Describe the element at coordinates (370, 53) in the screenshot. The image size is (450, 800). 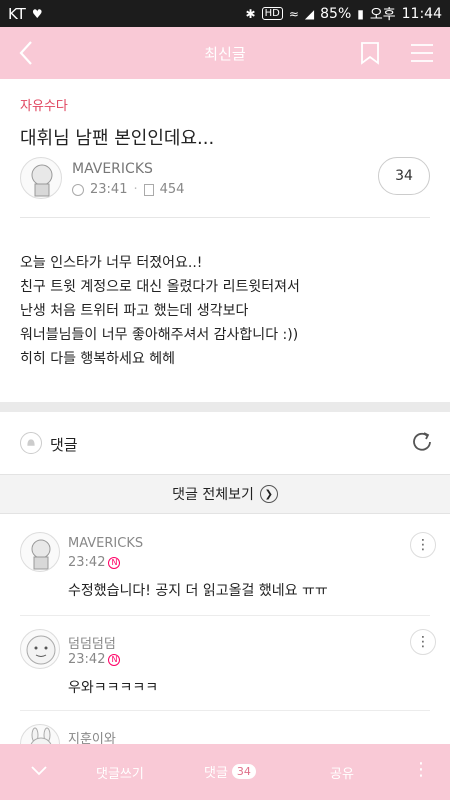
I see `bookmark-icon` at that location.